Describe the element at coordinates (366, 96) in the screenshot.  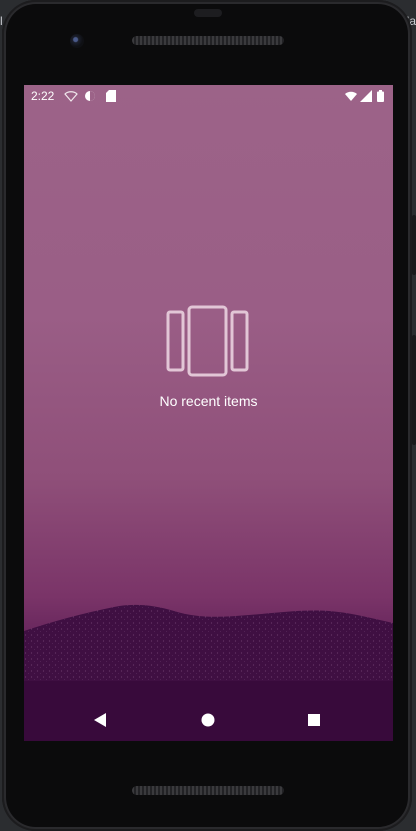
I see `cell-signal-icon` at that location.